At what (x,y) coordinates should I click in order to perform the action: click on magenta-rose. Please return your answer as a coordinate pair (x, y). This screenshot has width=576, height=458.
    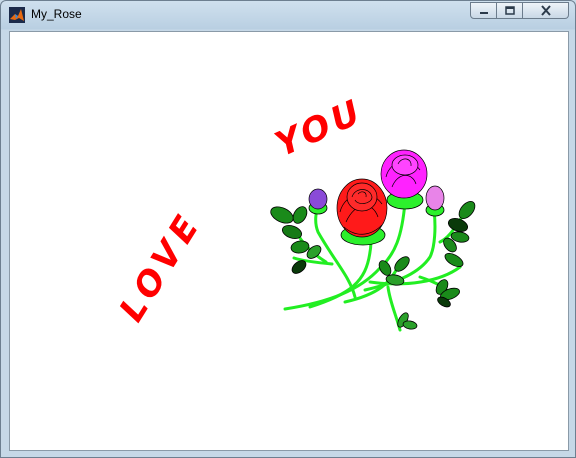
    Looking at the image, I should click on (404, 174).